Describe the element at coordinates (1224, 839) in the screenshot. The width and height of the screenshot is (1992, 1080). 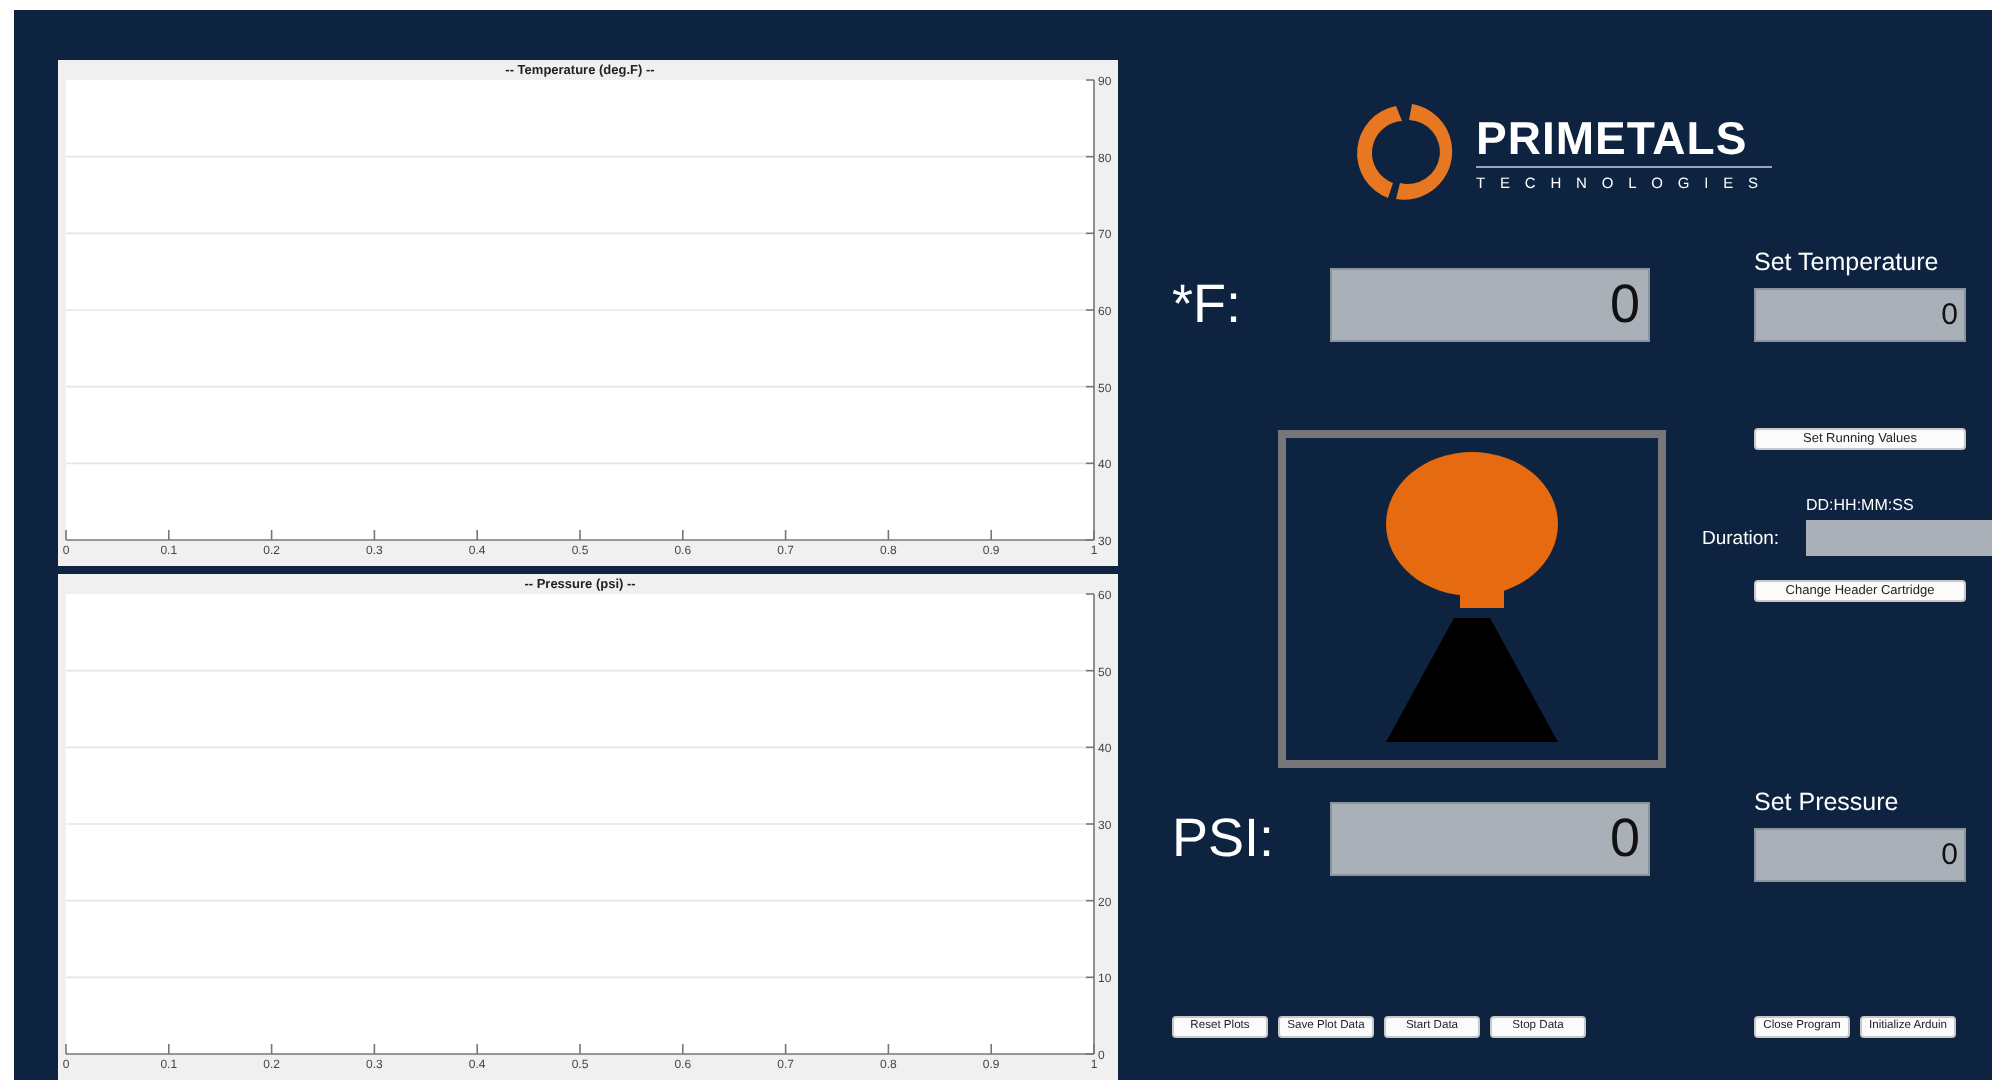
I see `readout-label: PSI:` at that location.